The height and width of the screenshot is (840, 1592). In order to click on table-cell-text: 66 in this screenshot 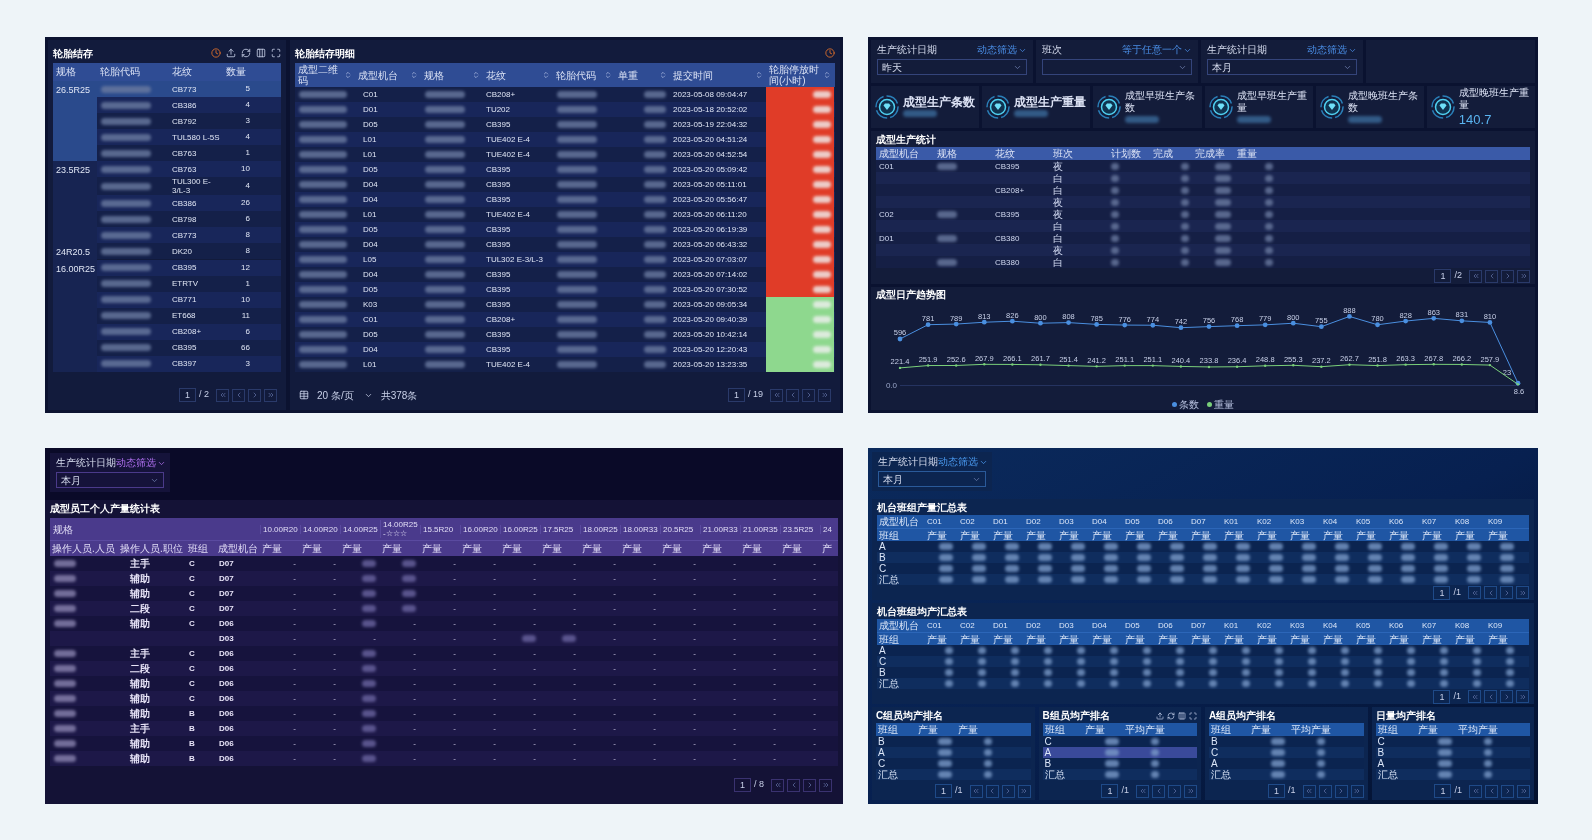, I will do `click(245, 347)`.